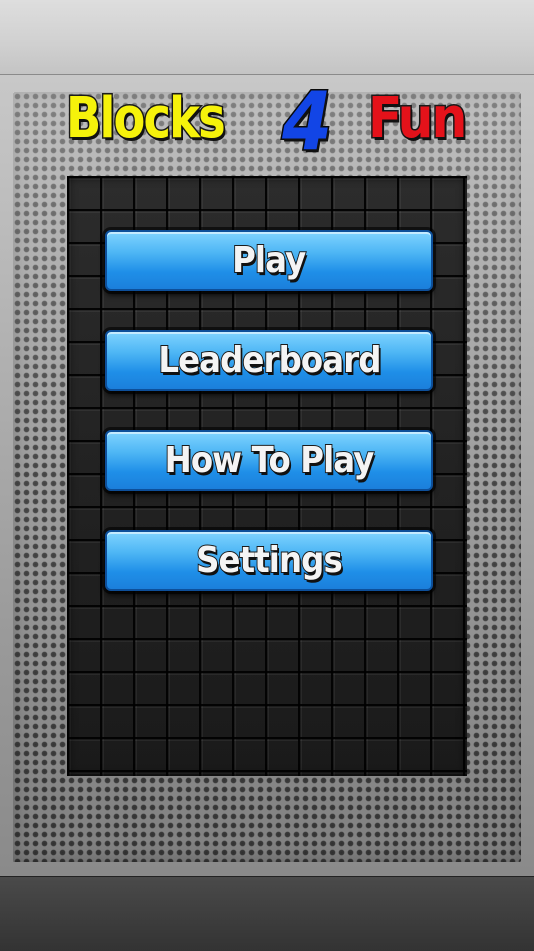  Describe the element at coordinates (306, 121) in the screenshot. I see `title-word-four: 4` at that location.